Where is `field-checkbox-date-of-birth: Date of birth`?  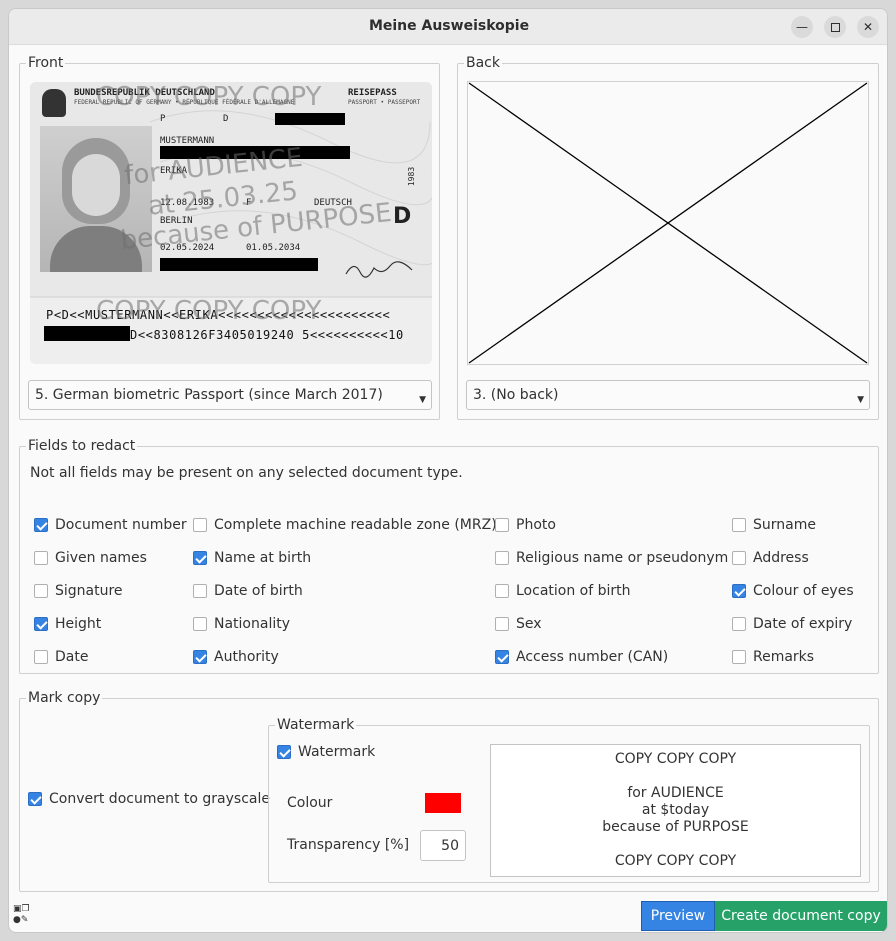
field-checkbox-date-of-birth: Date of birth is located at coordinates (248, 591).